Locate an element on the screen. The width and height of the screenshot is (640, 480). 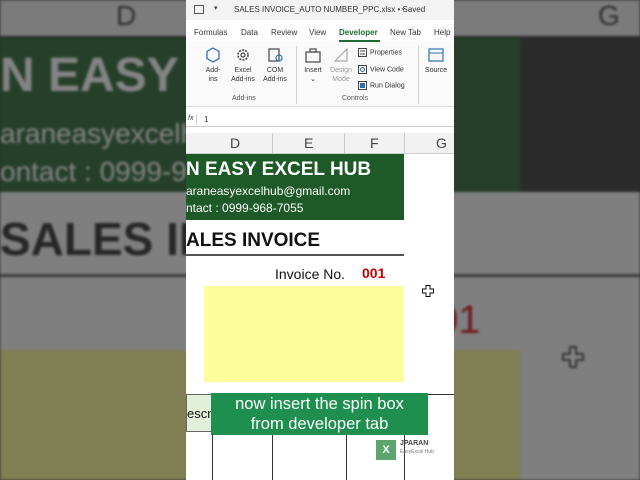
tab-view: View is located at coordinates (317, 32).